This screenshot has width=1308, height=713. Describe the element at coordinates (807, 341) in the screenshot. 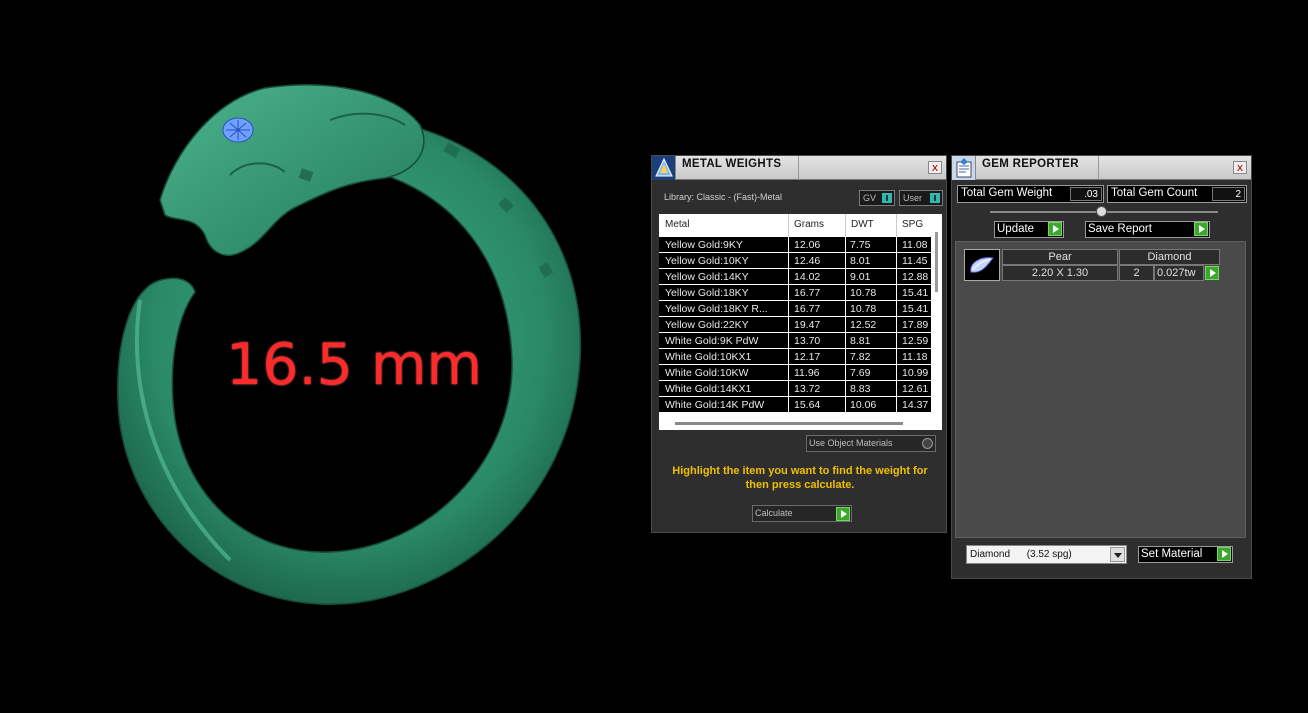

I see `grams-cell: 13.70` at that location.